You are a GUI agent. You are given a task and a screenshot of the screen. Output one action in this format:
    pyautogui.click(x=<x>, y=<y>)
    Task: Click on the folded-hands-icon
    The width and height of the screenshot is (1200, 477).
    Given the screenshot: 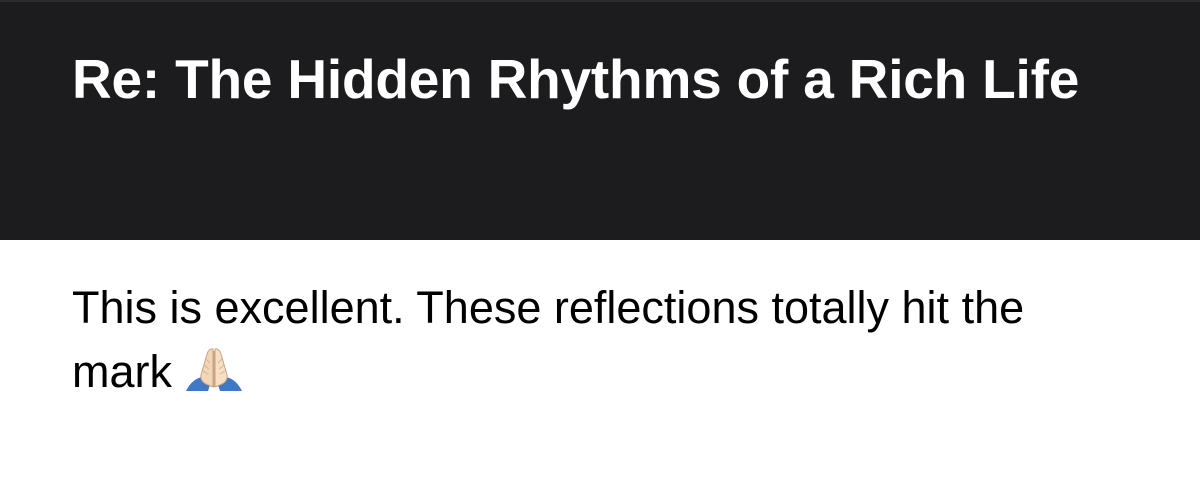 What is the action you would take?
    pyautogui.click(x=214, y=369)
    